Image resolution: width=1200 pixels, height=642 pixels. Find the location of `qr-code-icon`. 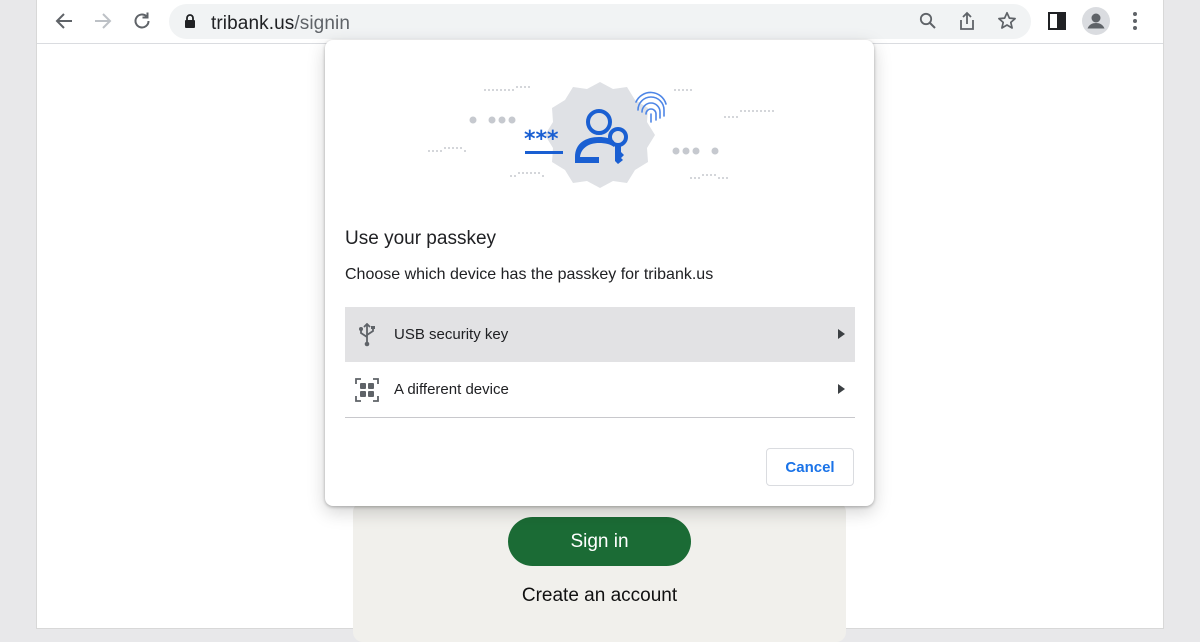

qr-code-icon is located at coordinates (367, 390).